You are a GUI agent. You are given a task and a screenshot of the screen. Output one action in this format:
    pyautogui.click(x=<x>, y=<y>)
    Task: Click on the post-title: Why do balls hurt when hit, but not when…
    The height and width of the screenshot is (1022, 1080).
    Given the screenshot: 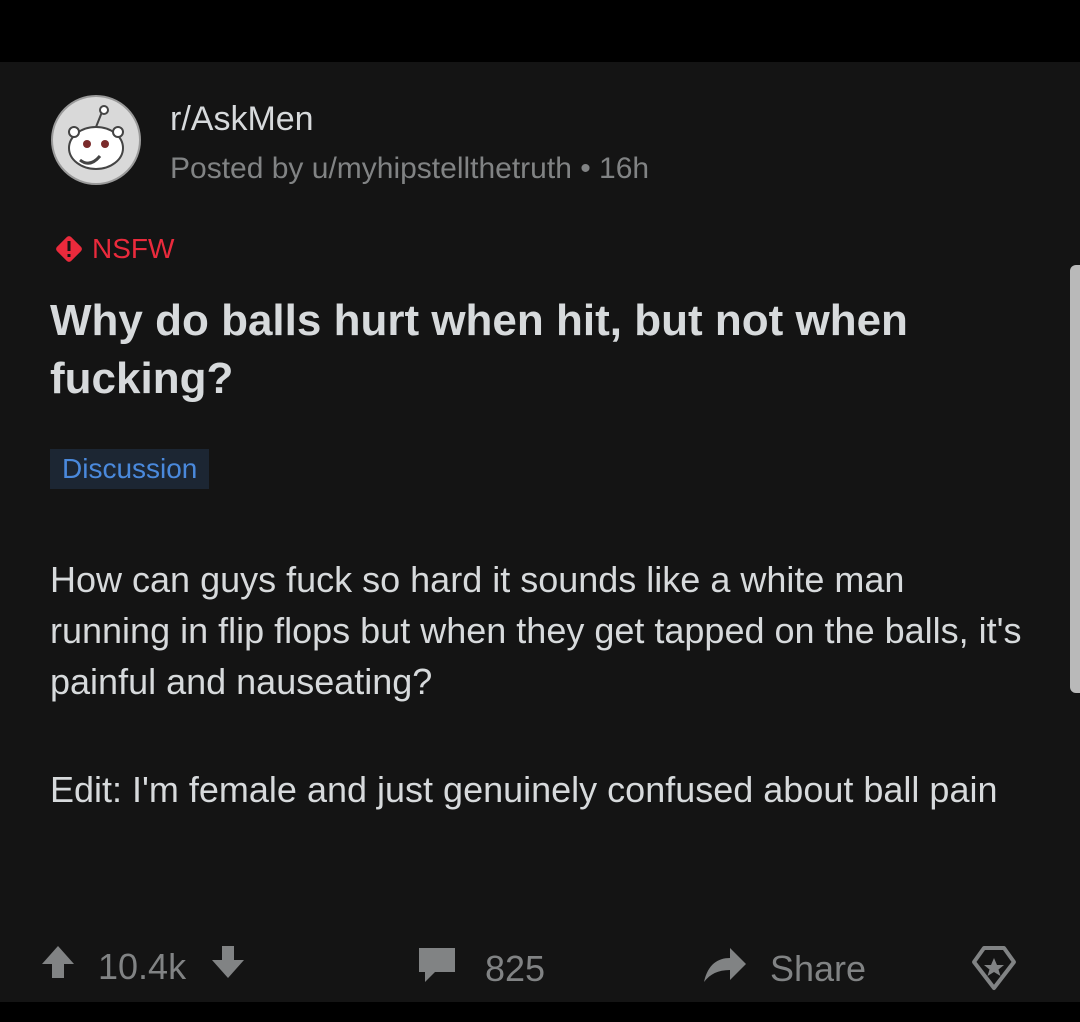 What is the action you would take?
    pyautogui.click(x=530, y=350)
    